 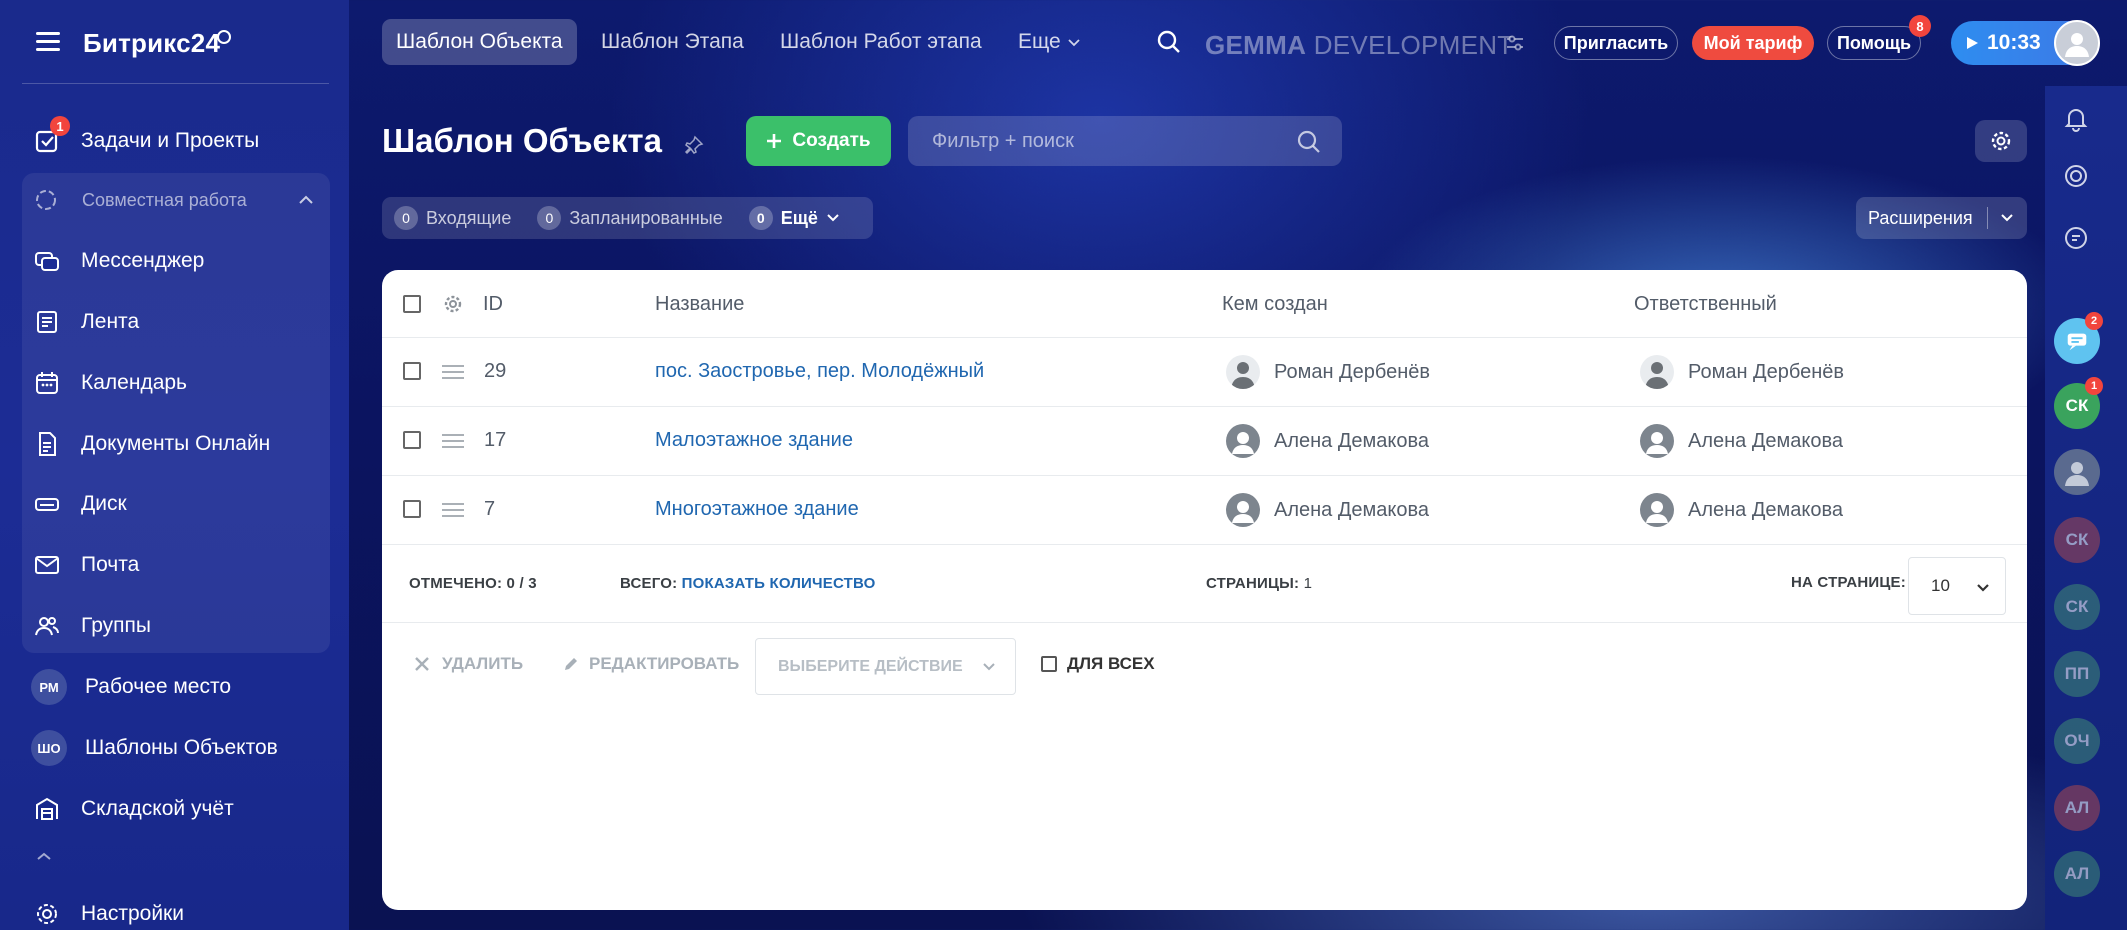 I want to click on help-button: Помощь, so click(x=1874, y=43).